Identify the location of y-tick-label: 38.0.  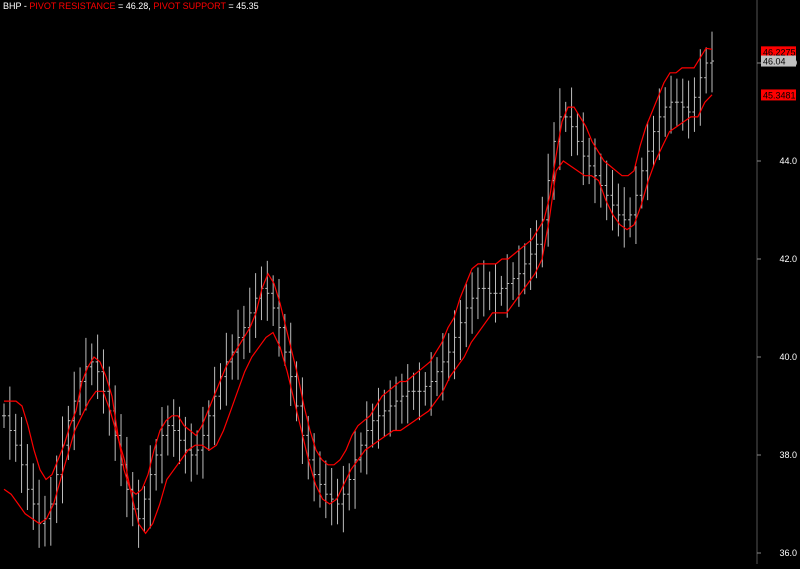
(788, 455).